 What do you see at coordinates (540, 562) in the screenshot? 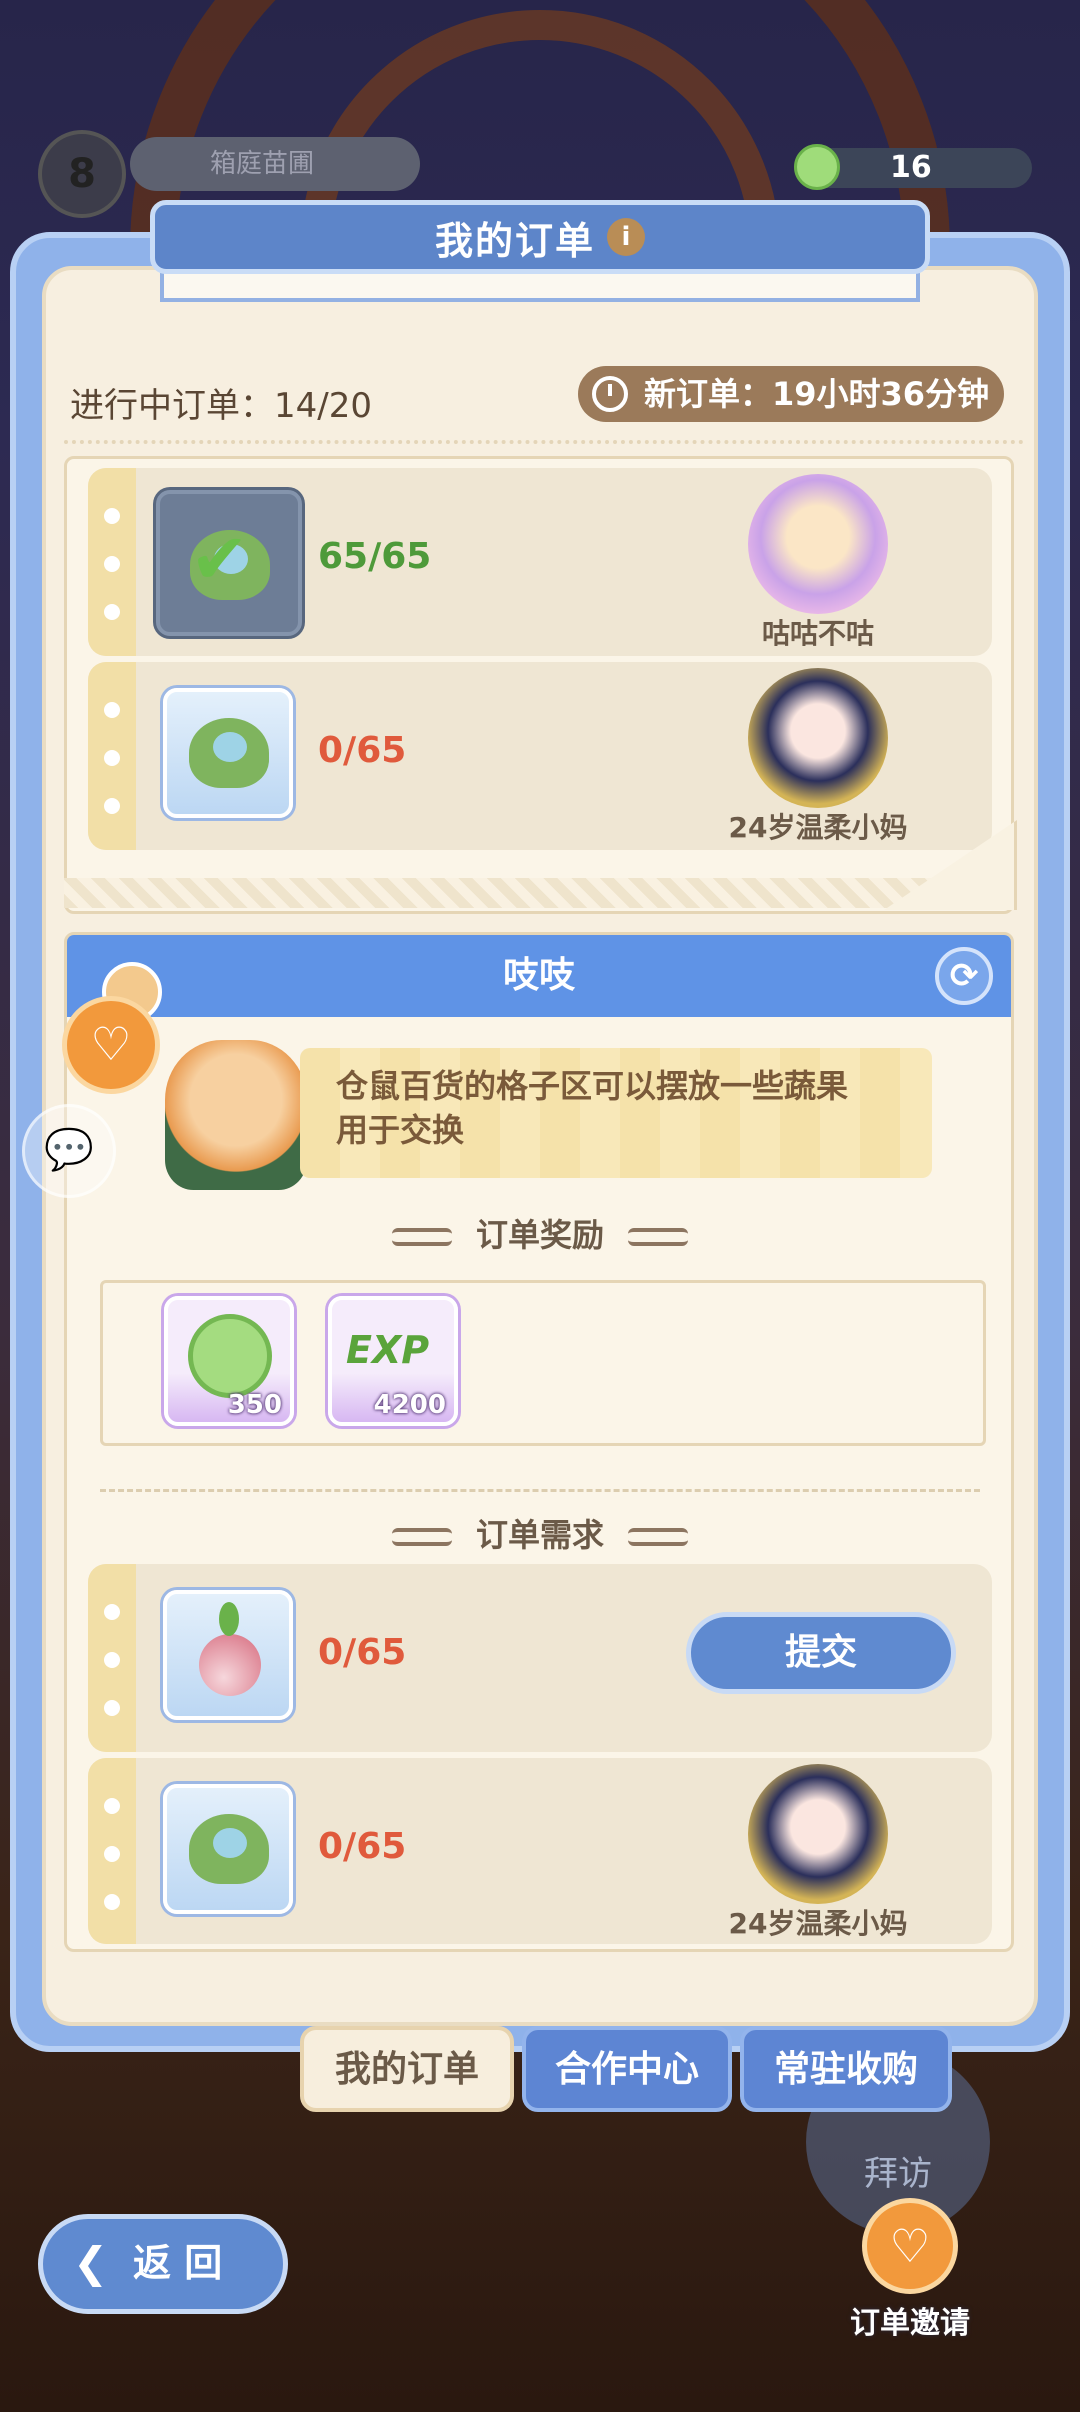
I see `order-demand-row: ✔ 65/65 咕咕不咕` at bounding box center [540, 562].